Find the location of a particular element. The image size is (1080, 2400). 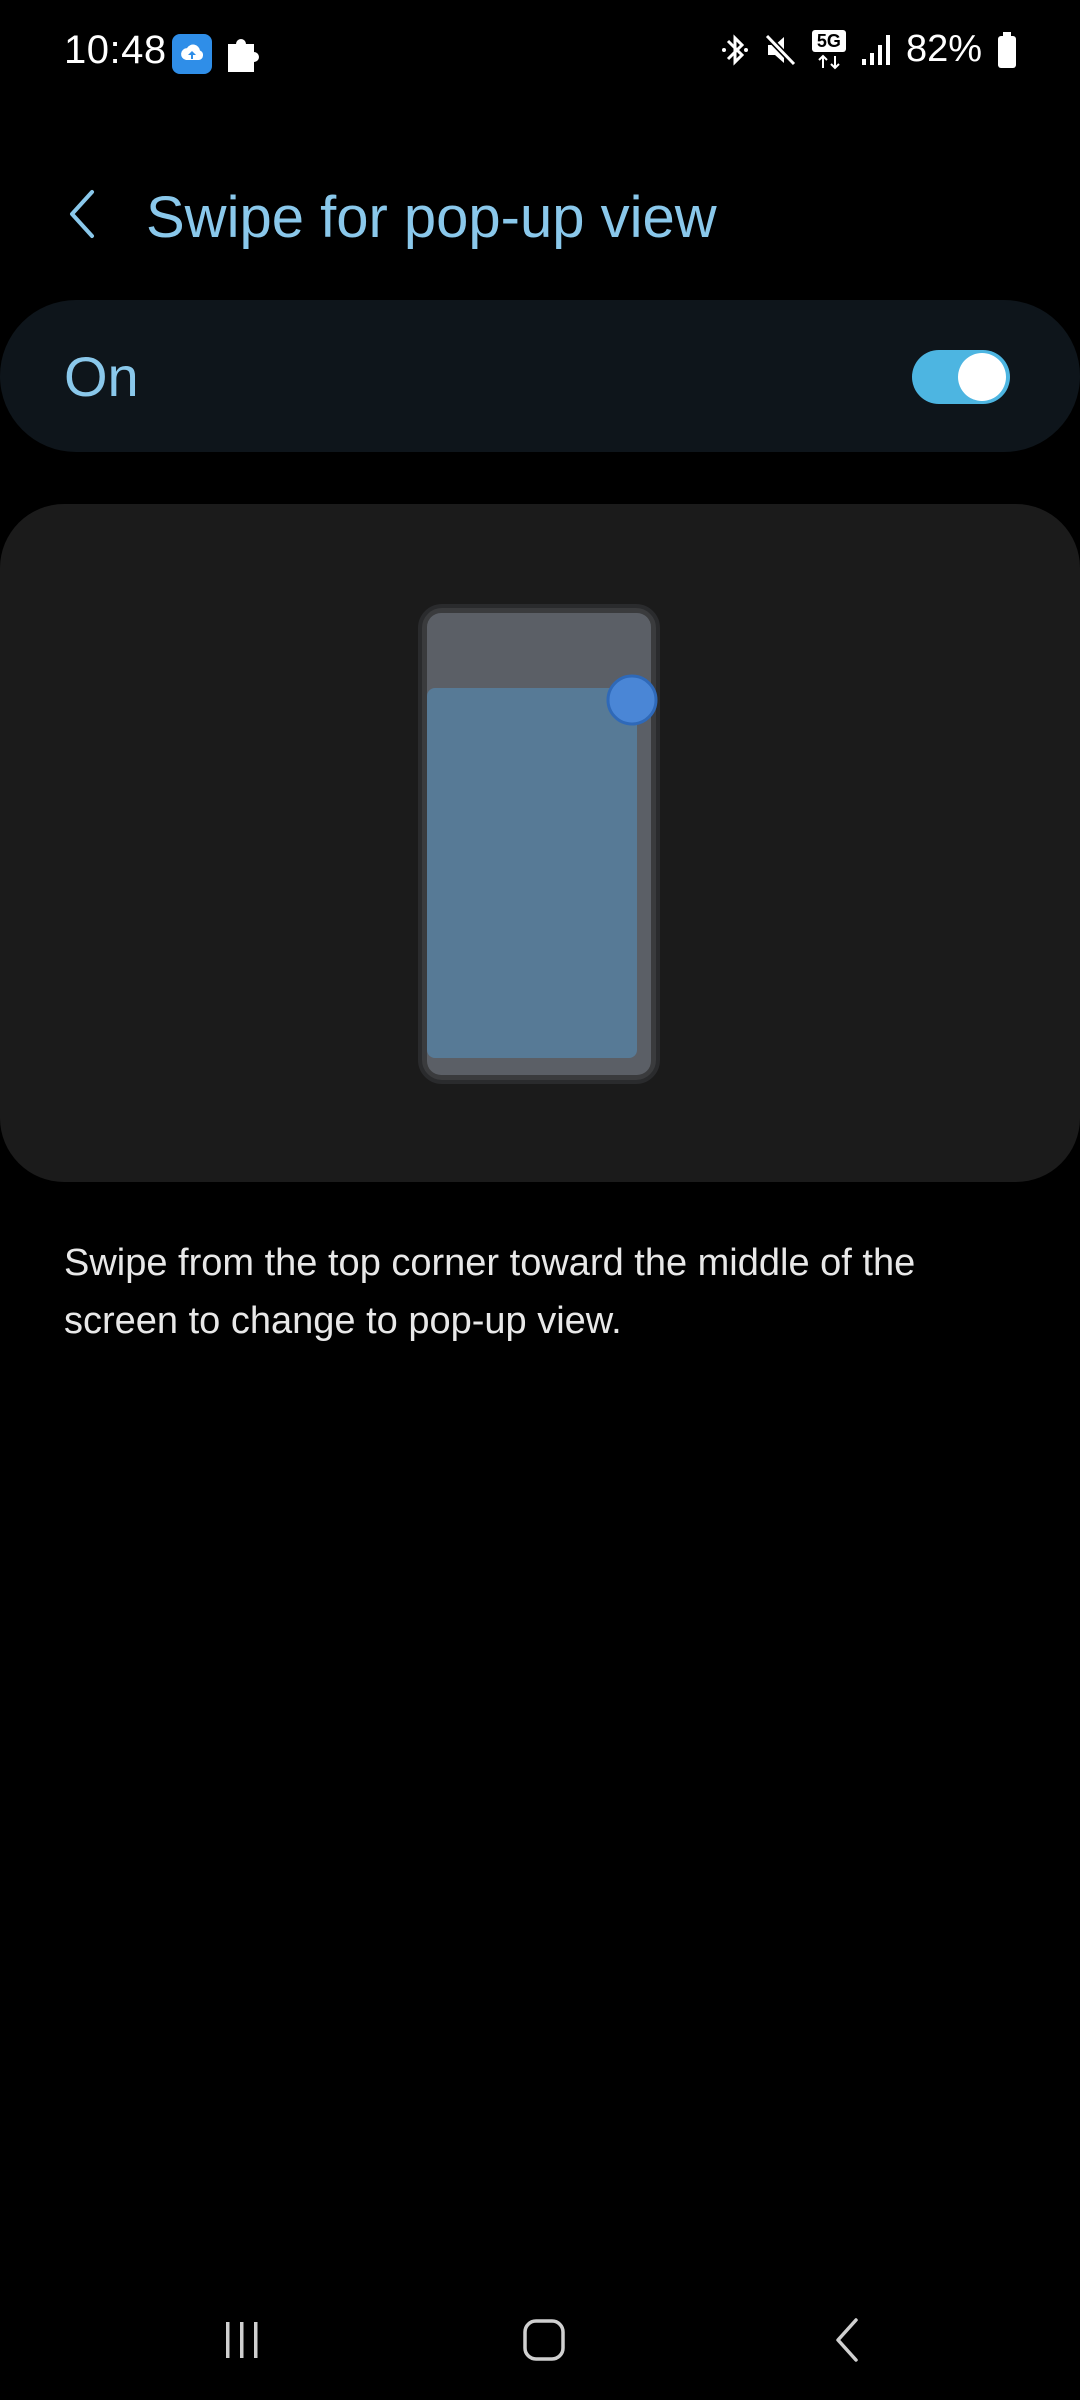

home-icon is located at coordinates (544, 2340).